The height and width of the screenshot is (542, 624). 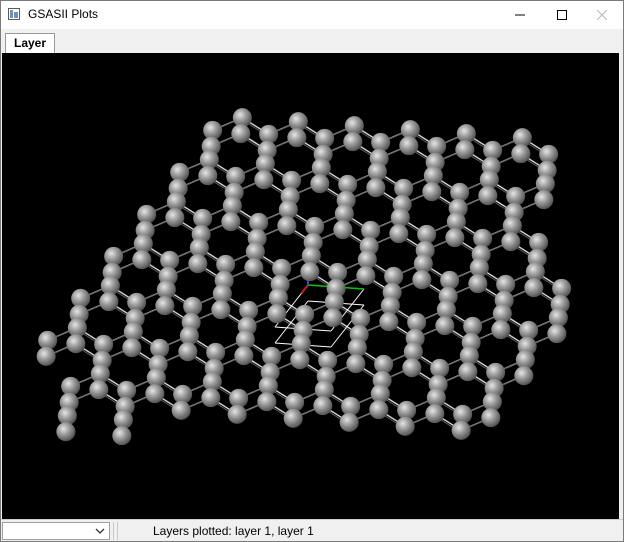 I want to click on status-bar: Layers plotted: layer 1, layer 1, so click(x=312, y=530).